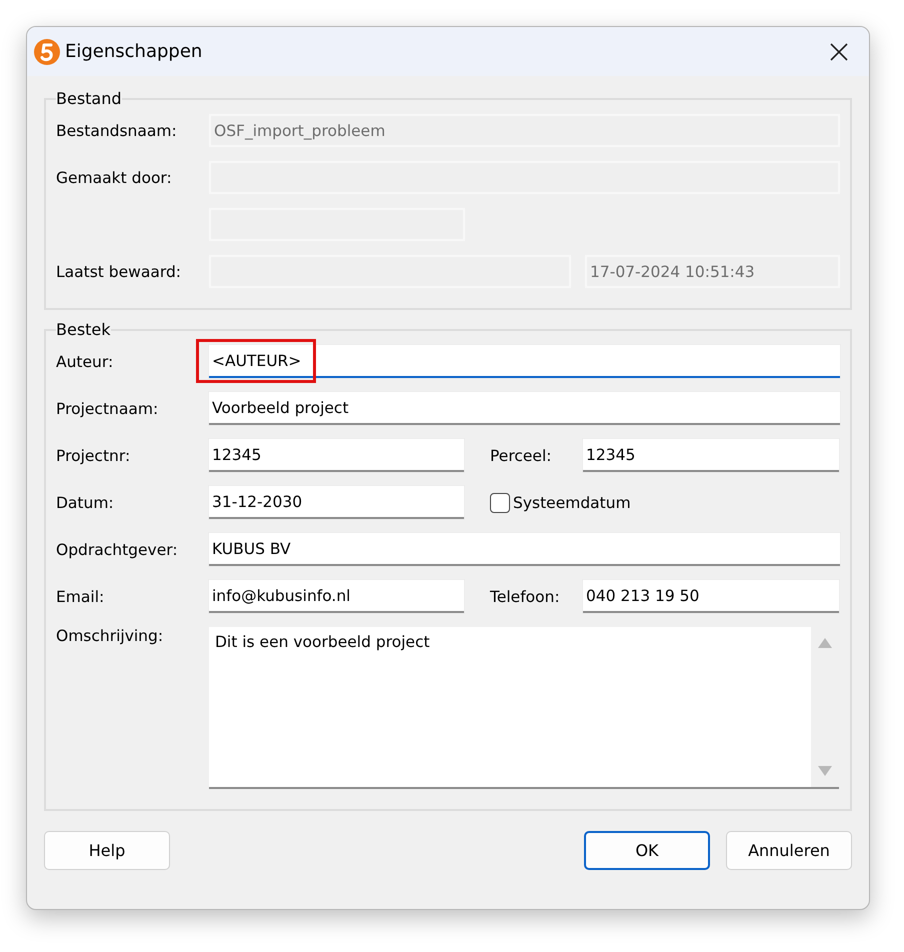  What do you see at coordinates (500, 502) in the screenshot?
I see `checkbox` at bounding box center [500, 502].